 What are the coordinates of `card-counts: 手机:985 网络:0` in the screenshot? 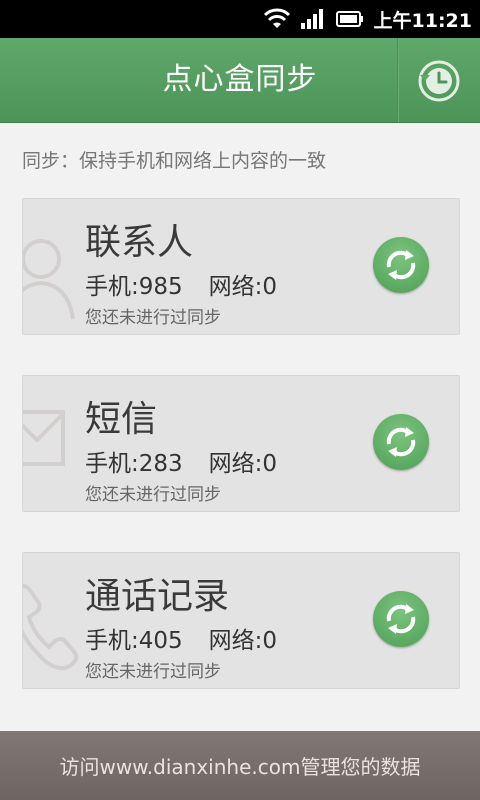 It's located at (181, 284).